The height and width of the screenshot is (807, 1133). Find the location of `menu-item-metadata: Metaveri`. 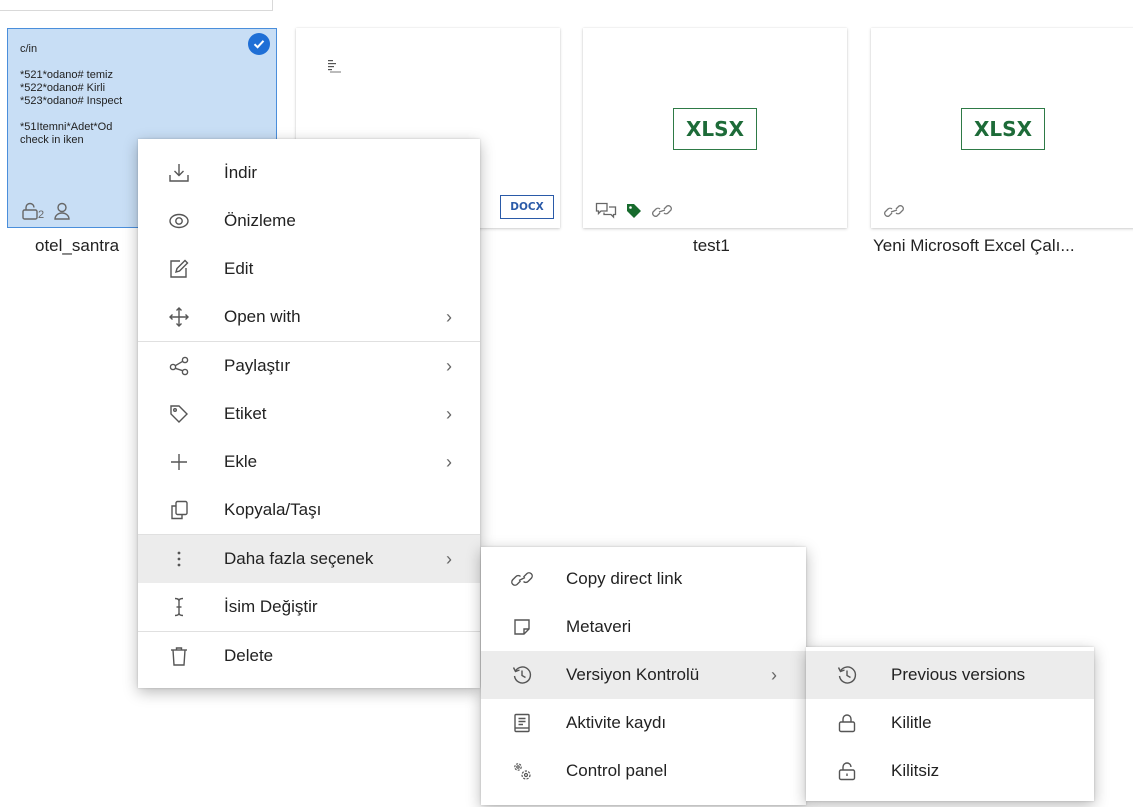

menu-item-metadata: Metaveri is located at coordinates (643, 627).